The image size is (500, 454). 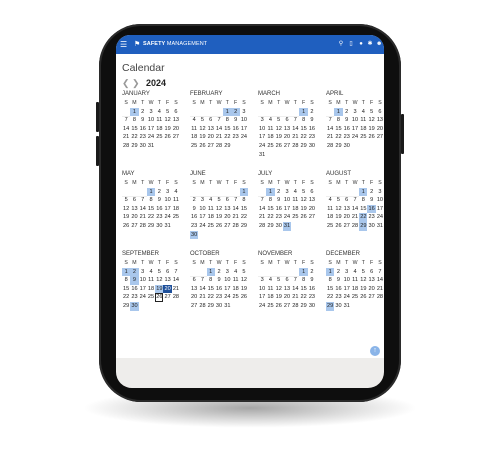 I want to click on search-icon: ⚲, so click(x=341, y=44).